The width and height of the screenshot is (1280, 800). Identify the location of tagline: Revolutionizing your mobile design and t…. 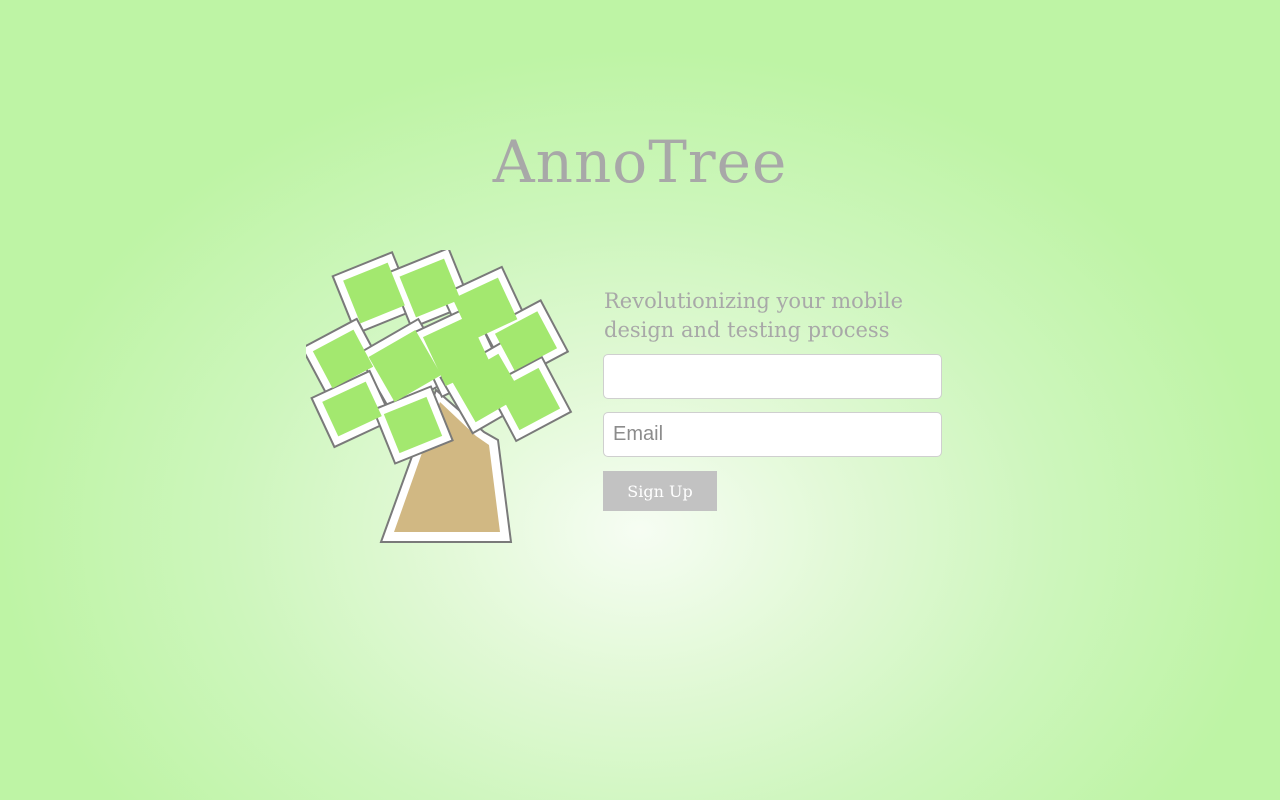
(754, 315).